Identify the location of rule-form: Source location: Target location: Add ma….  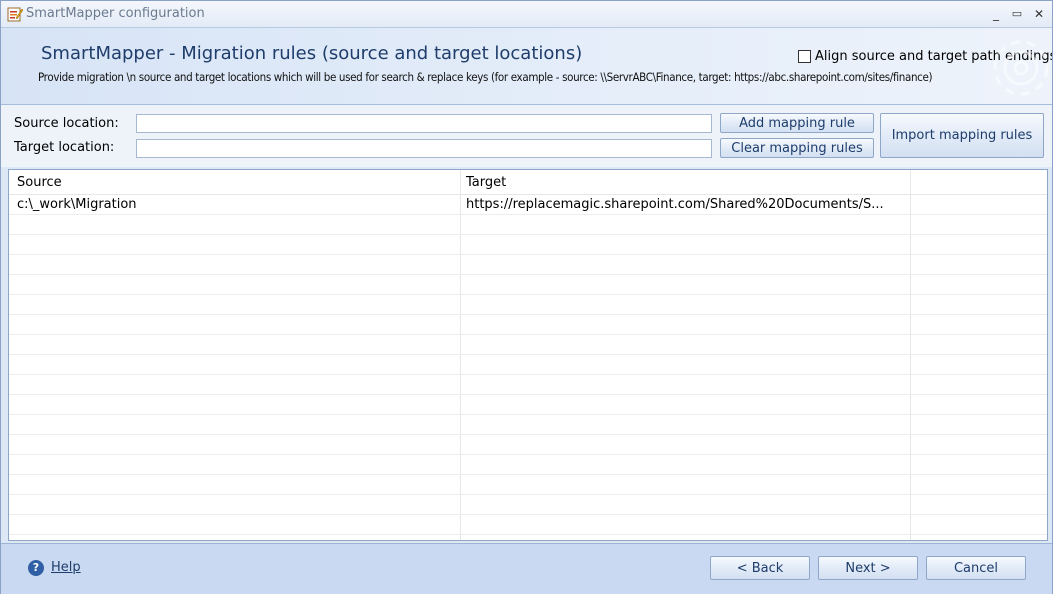
(526, 136).